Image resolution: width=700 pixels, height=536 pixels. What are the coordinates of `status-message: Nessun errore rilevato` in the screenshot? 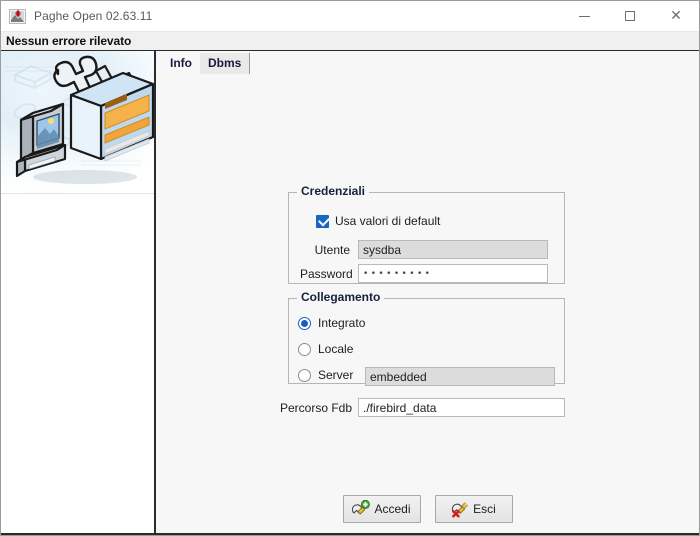 It's located at (69, 41).